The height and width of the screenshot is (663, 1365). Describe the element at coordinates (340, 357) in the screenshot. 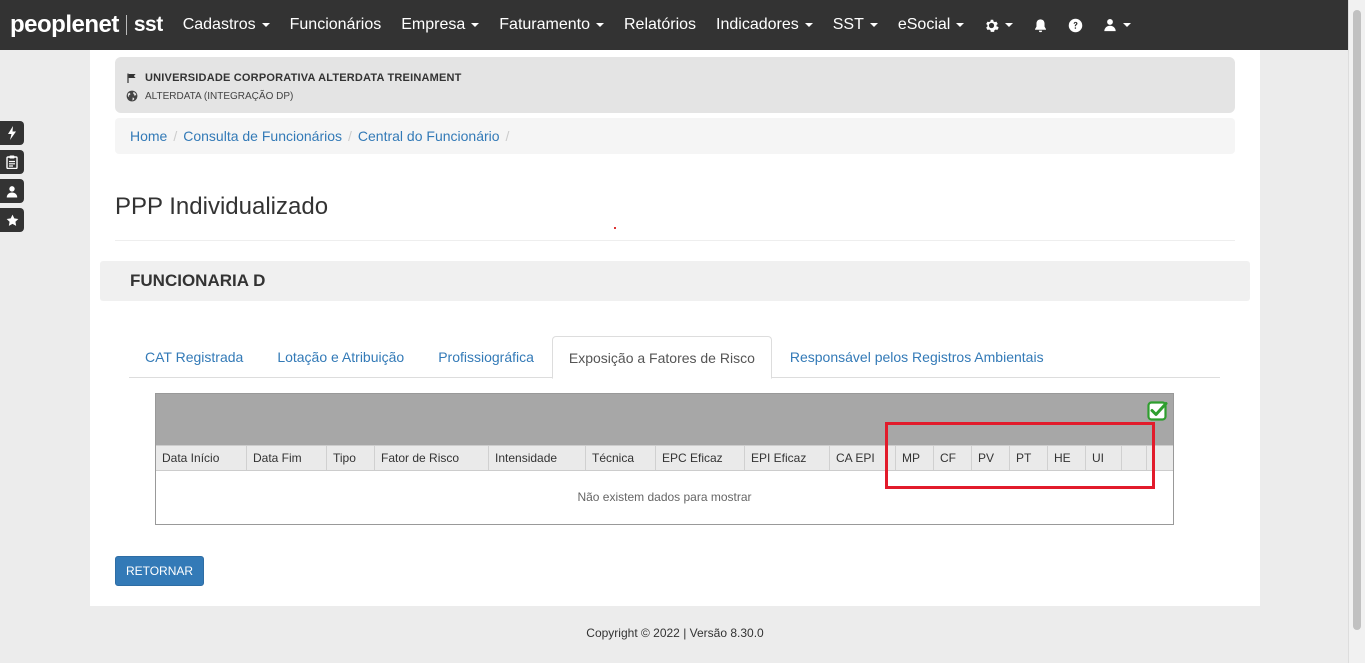

I see `tab-lotacao-atribuicao: Lotação e Atribuição` at that location.